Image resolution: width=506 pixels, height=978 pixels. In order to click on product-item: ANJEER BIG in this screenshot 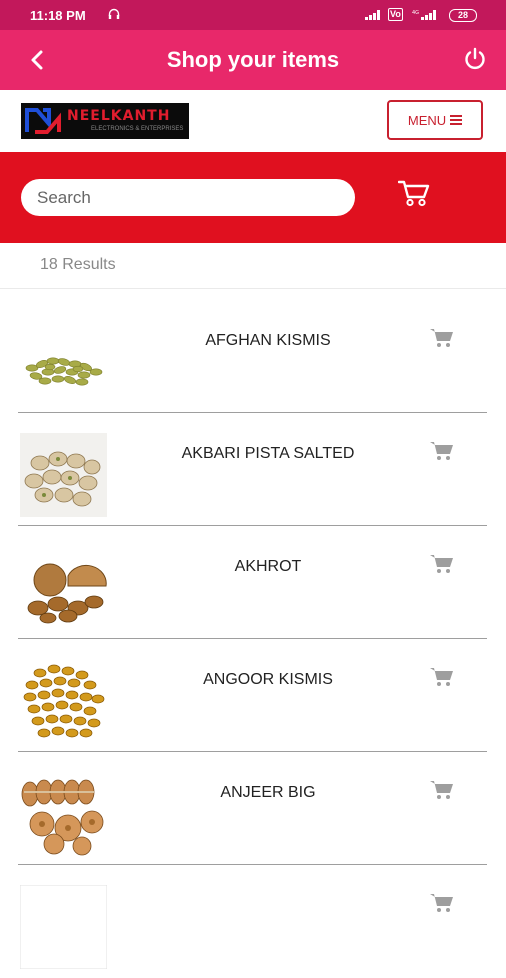, I will do `click(253, 808)`.